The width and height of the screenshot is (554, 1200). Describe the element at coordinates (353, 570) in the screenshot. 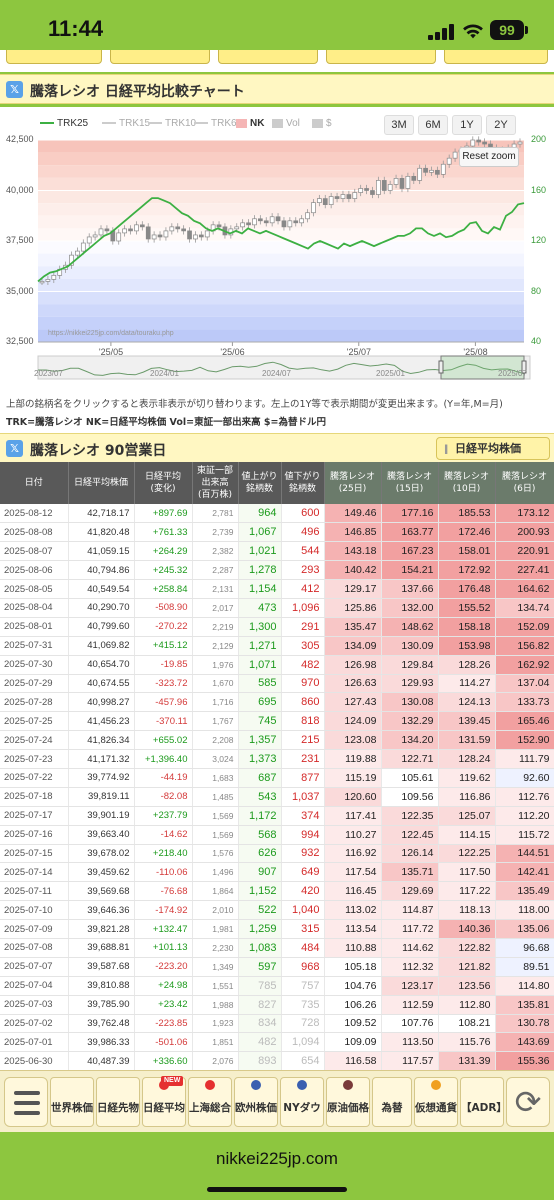

I see `ratio25-cell: 140.42` at that location.